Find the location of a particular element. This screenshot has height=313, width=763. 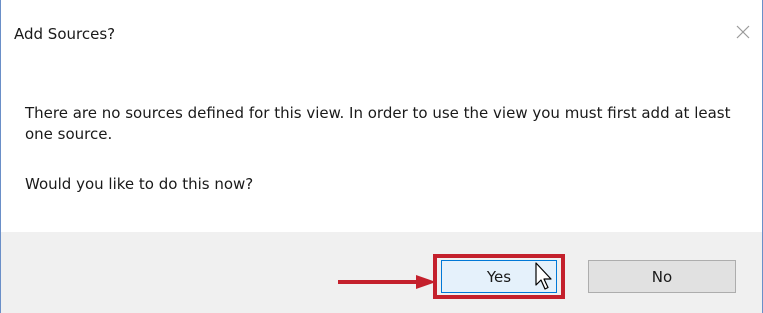

close-button is located at coordinates (743, 32).